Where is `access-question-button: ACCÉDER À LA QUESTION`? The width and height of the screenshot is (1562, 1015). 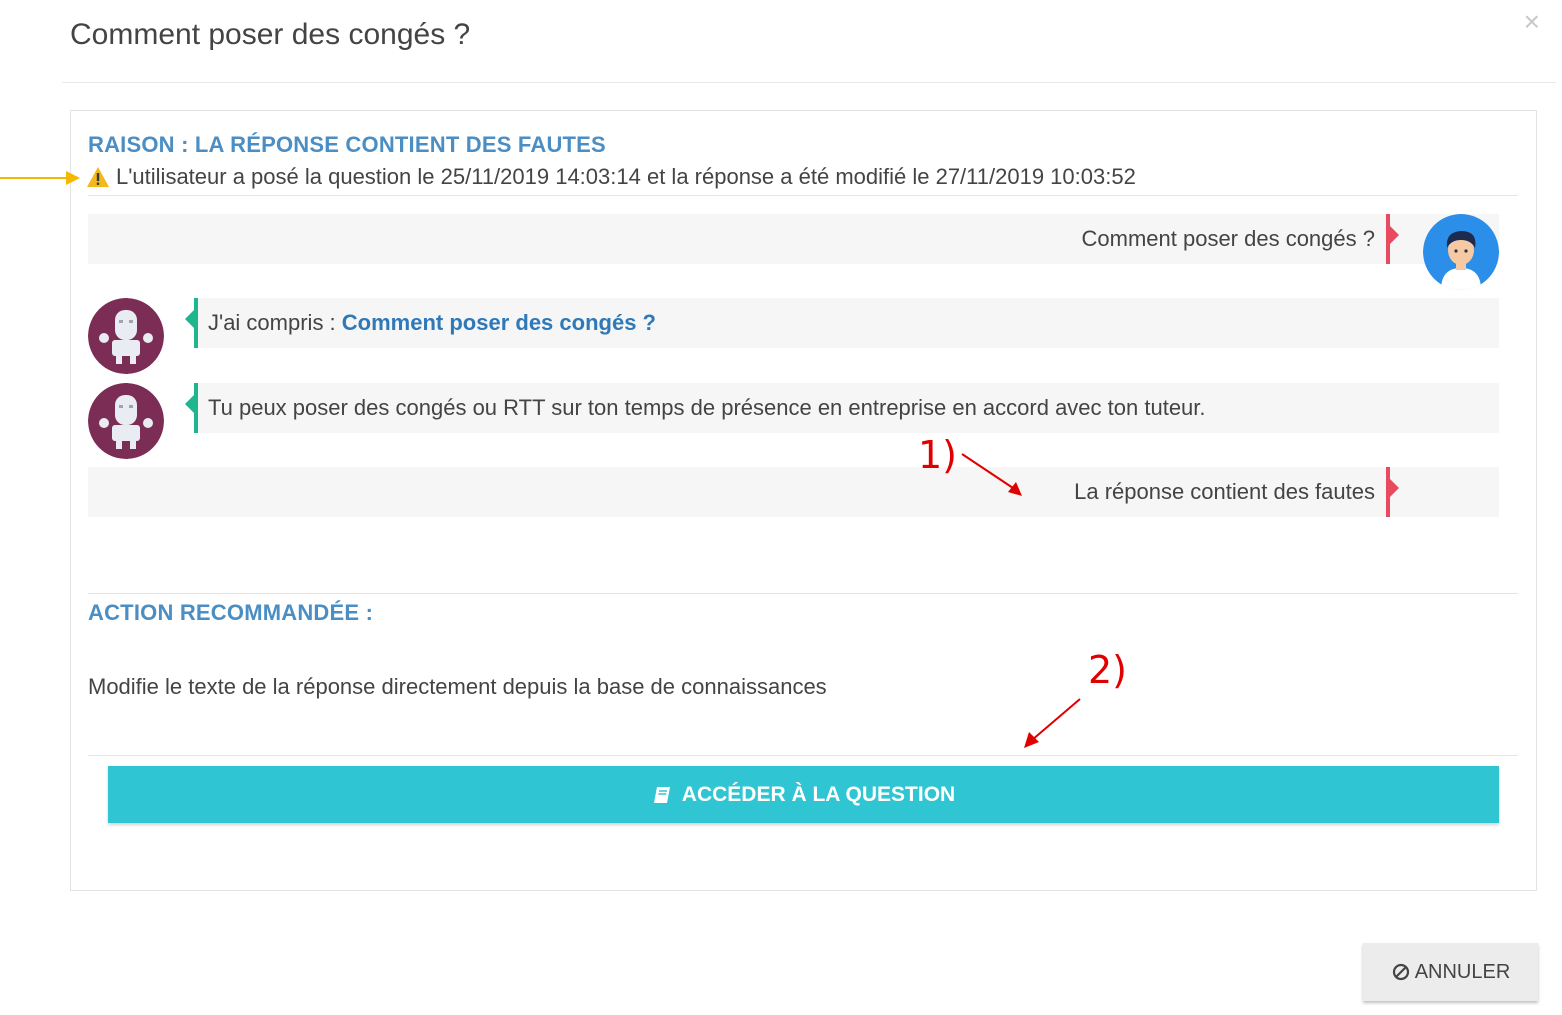 access-question-button: ACCÉDER À LA QUESTION is located at coordinates (803, 794).